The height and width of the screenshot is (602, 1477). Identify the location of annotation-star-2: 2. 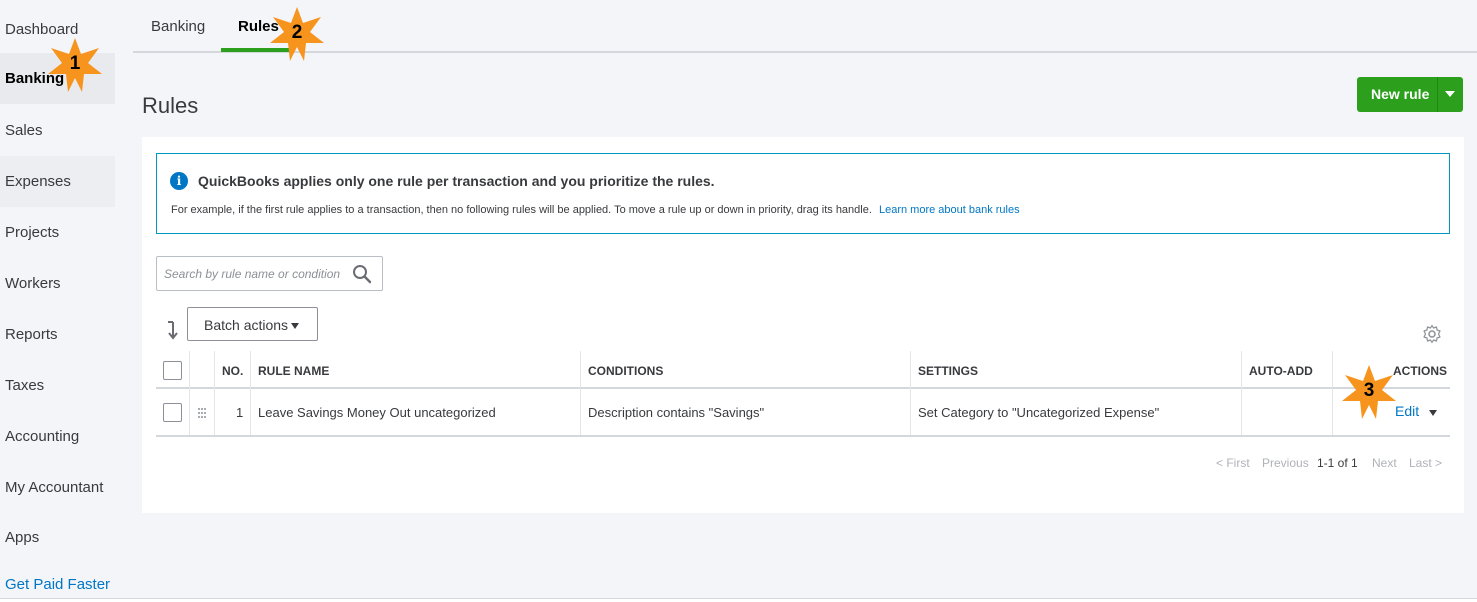
(297, 34).